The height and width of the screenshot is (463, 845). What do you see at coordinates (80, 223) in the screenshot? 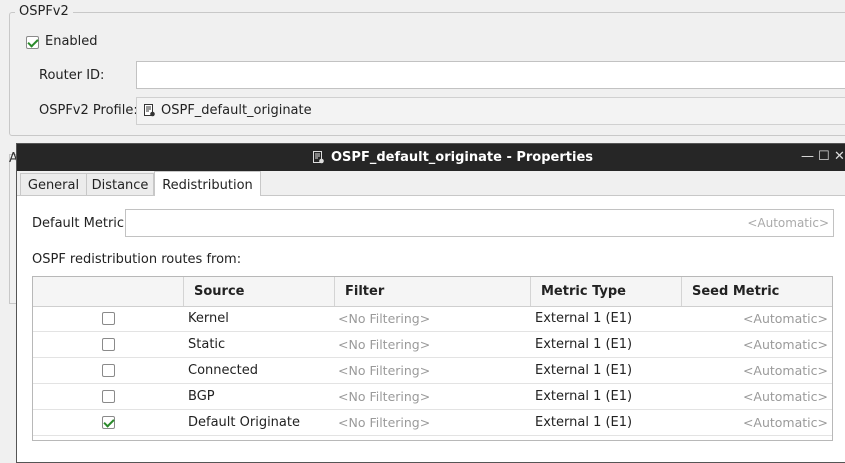
I see `default-metric-label: Default Metric:` at bounding box center [80, 223].